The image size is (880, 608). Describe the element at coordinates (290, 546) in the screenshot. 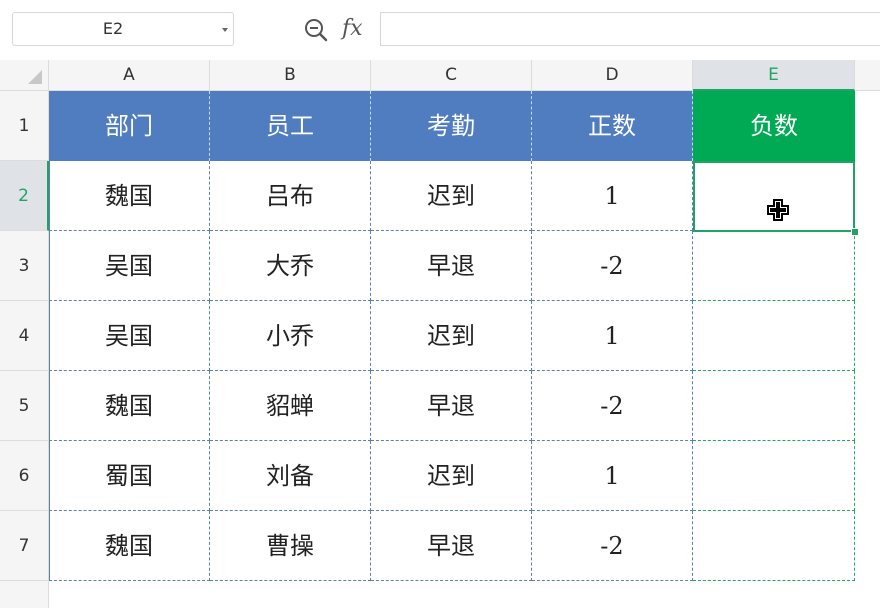

I see `cell-b7: 曹操` at that location.